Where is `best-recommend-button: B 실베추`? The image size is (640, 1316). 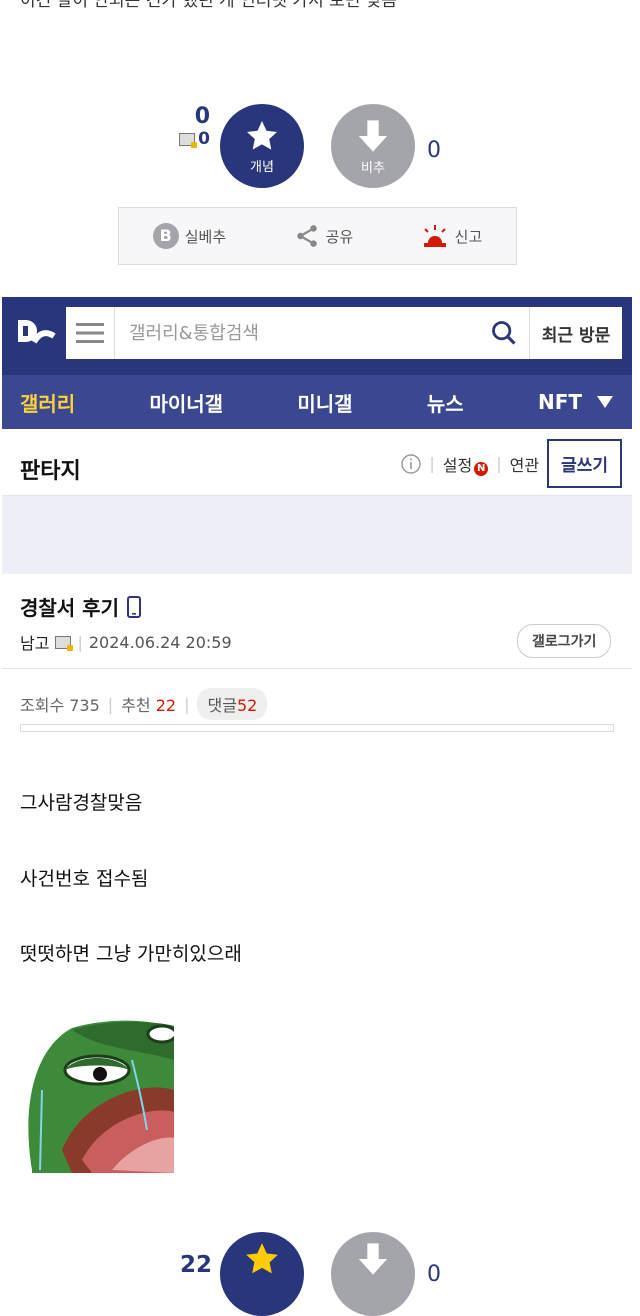 best-recommend-button: B 실베추 is located at coordinates (189, 236).